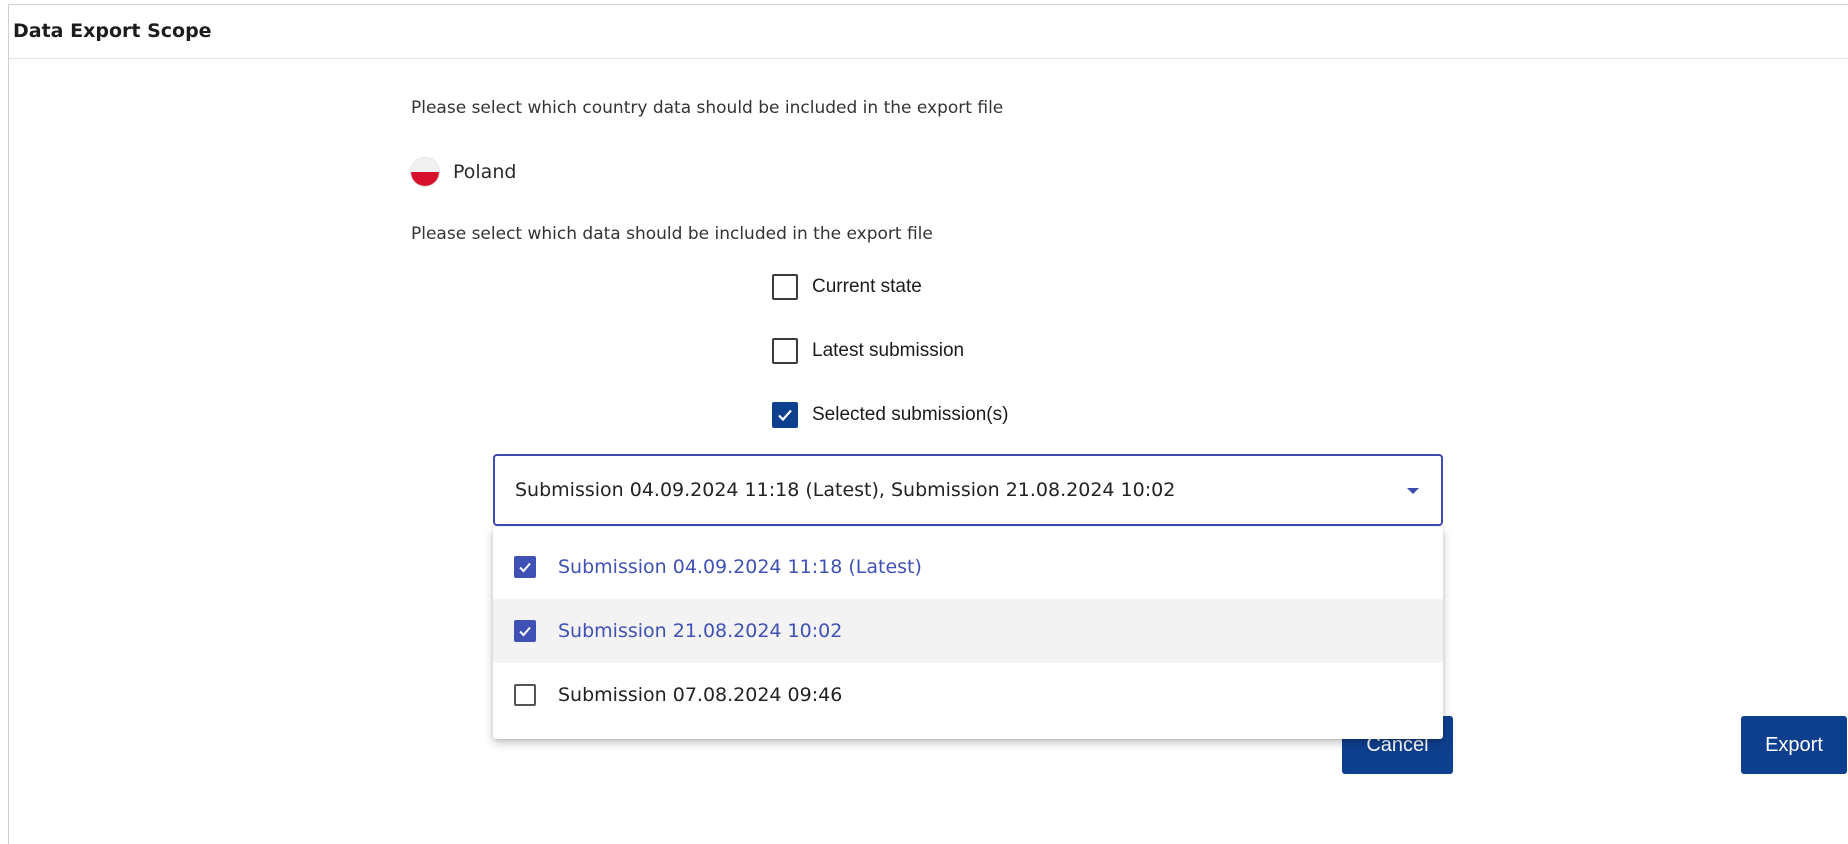 The image size is (1848, 844). Describe the element at coordinates (910, 414) in the screenshot. I see `option-label: Selected submission(s)` at that location.